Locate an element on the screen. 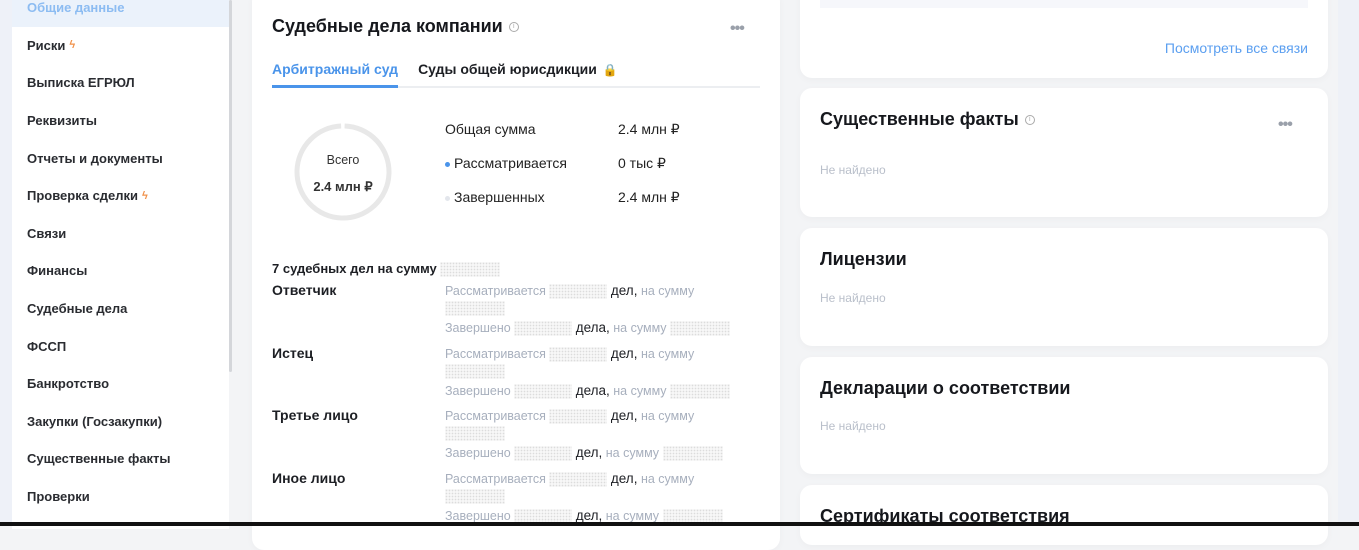 The width and height of the screenshot is (1359, 550). stat-total-value: 2.4 млн ₽ is located at coordinates (649, 129).